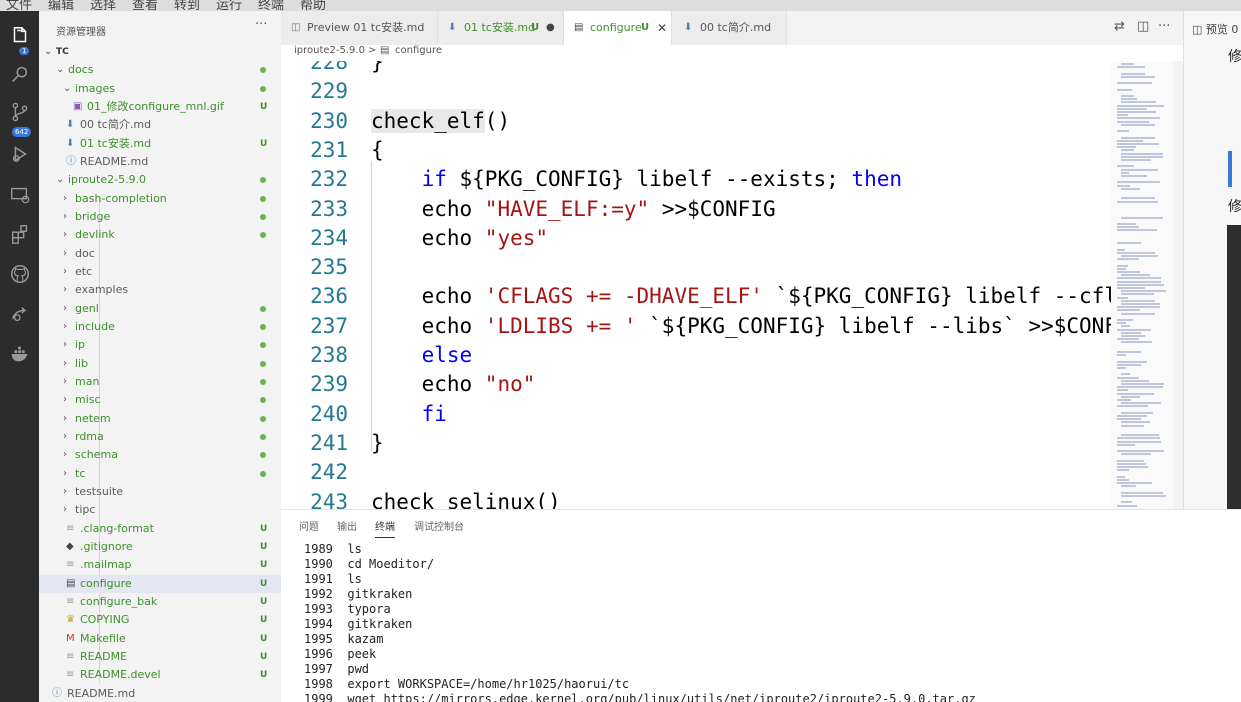 Image resolution: width=1241 pixels, height=702 pixels. What do you see at coordinates (19, 73) in the screenshot?
I see `search-icon` at bounding box center [19, 73].